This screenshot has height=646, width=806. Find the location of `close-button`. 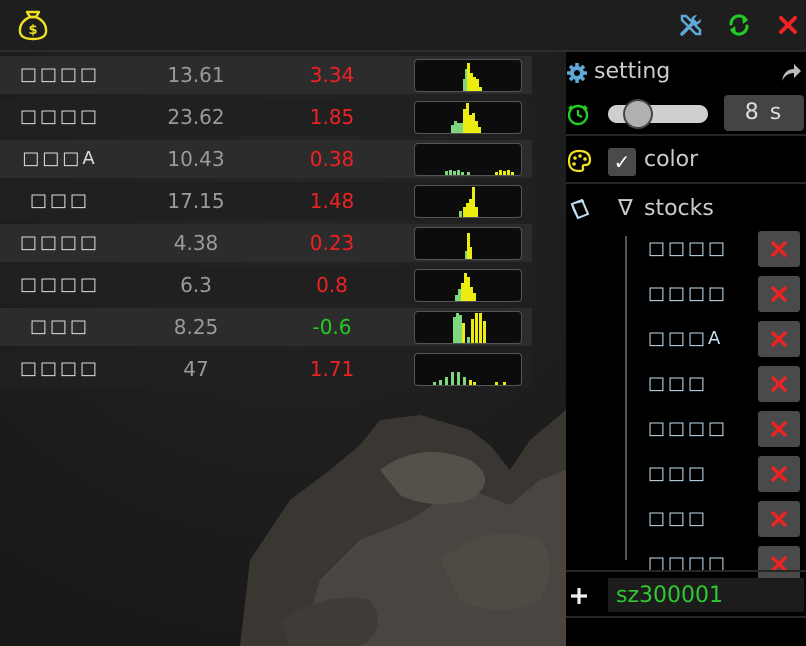

close-button is located at coordinates (788, 25).